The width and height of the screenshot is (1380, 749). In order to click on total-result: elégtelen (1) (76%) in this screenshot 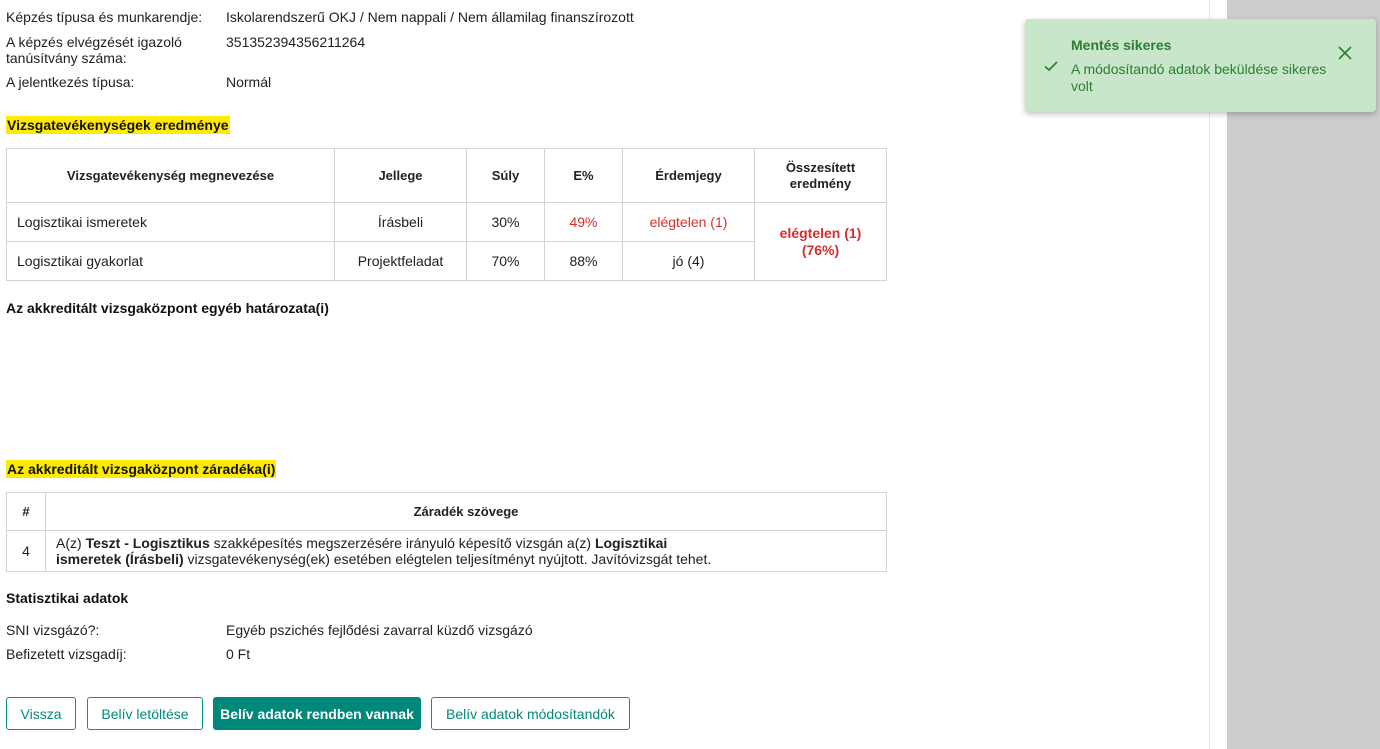, I will do `click(820, 241)`.